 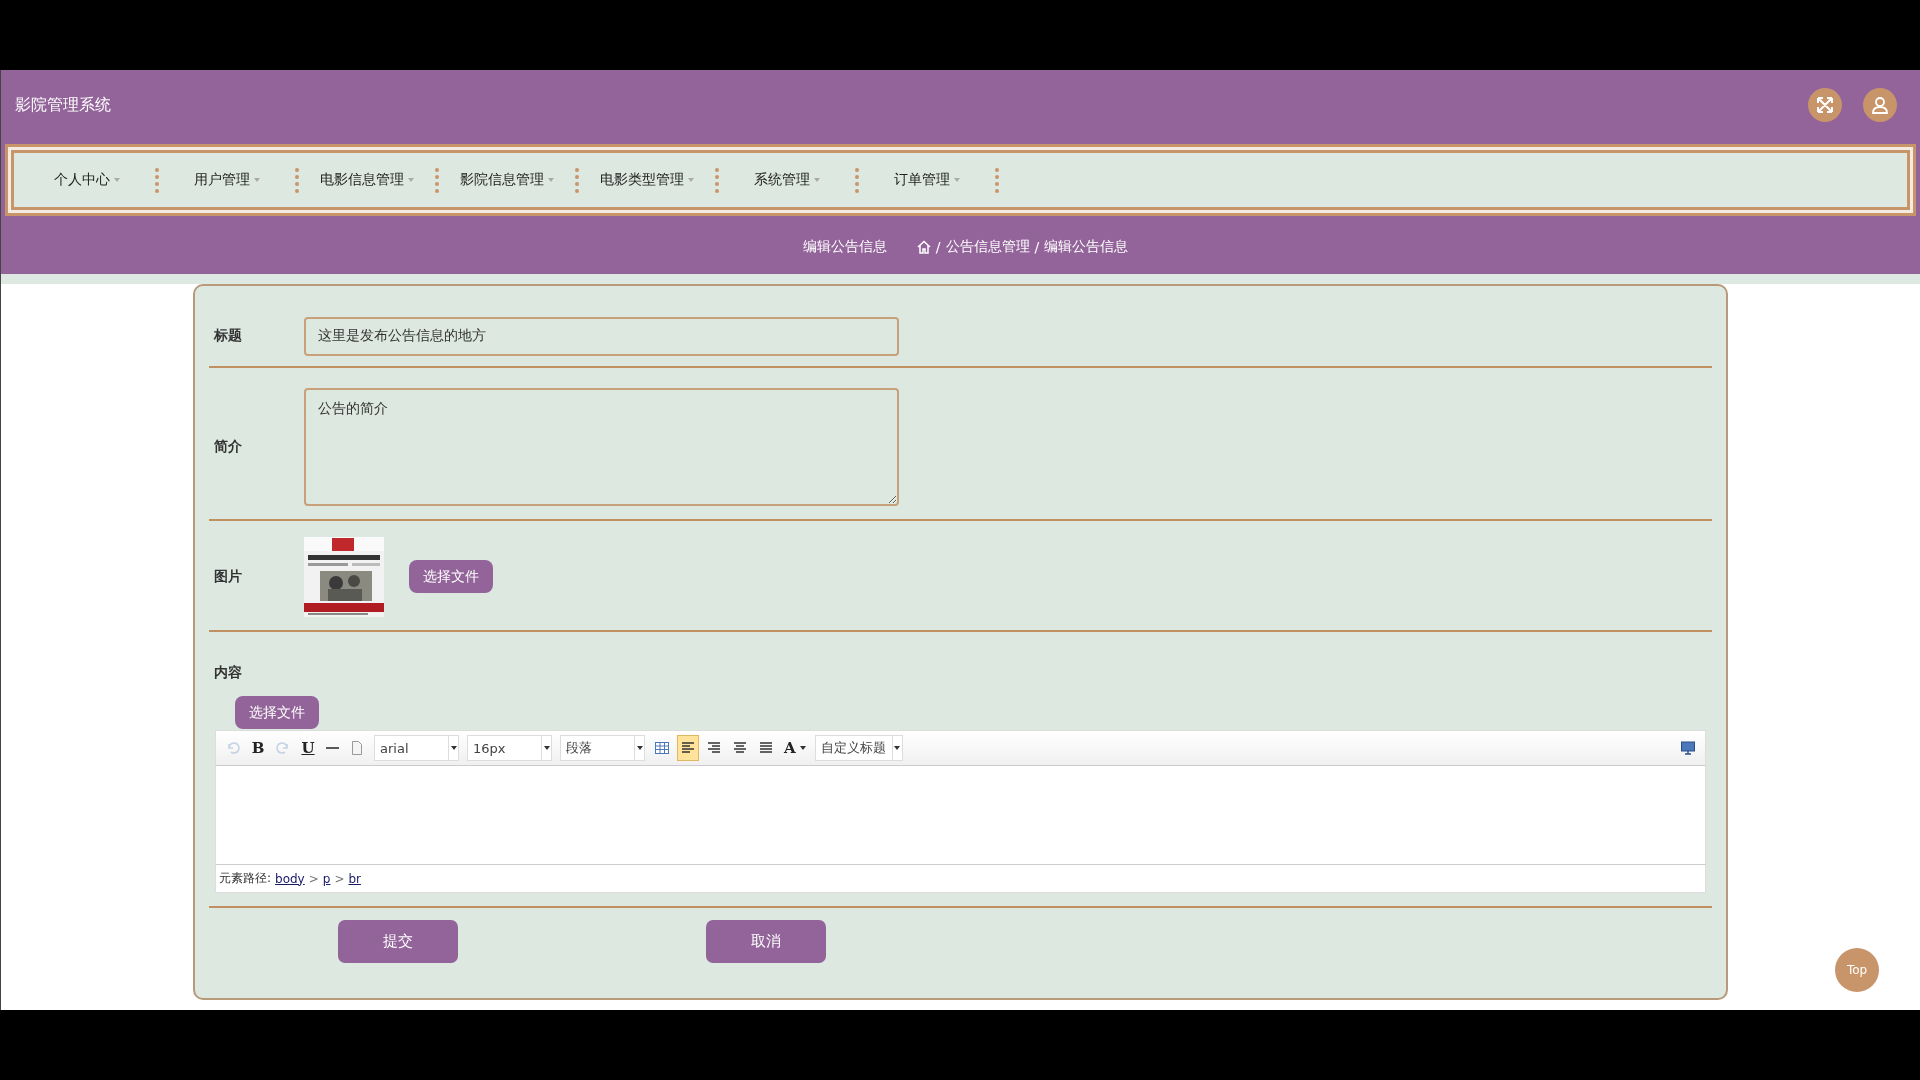 What do you see at coordinates (858, 748) in the screenshot?
I see `toolbar-dropdown: 自定义标题` at bounding box center [858, 748].